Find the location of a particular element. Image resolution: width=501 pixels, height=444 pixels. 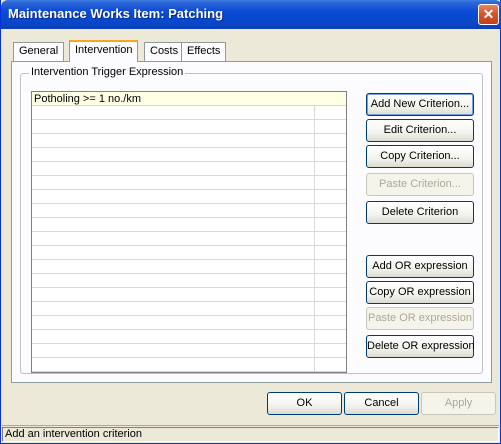

table-row: Potholing >= 1 no./km is located at coordinates (189, 99).